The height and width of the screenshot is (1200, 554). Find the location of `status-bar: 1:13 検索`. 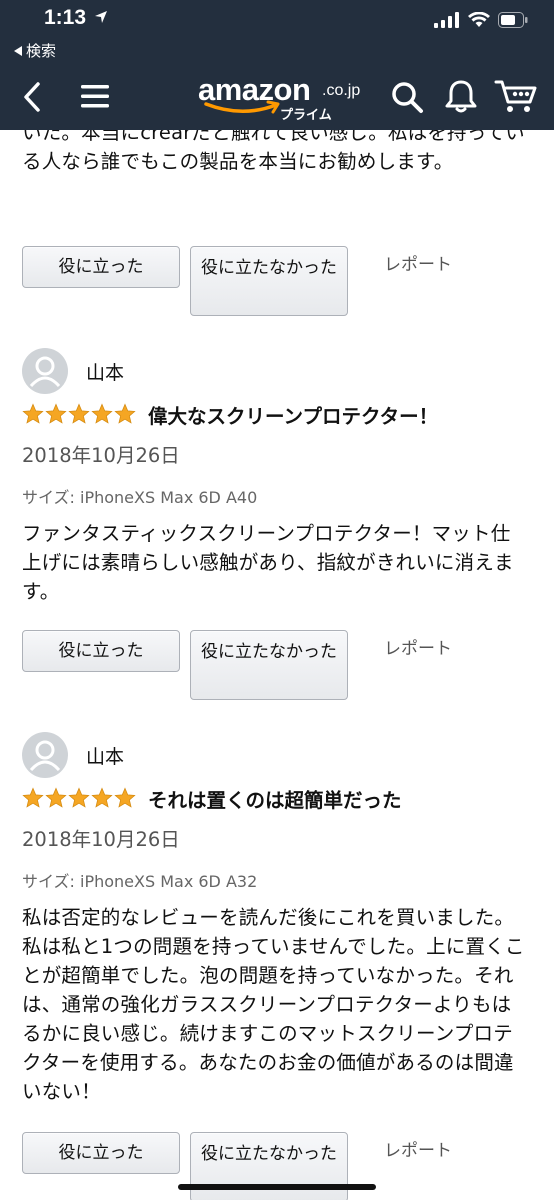

status-bar: 1:13 検索 is located at coordinates (277, 30).